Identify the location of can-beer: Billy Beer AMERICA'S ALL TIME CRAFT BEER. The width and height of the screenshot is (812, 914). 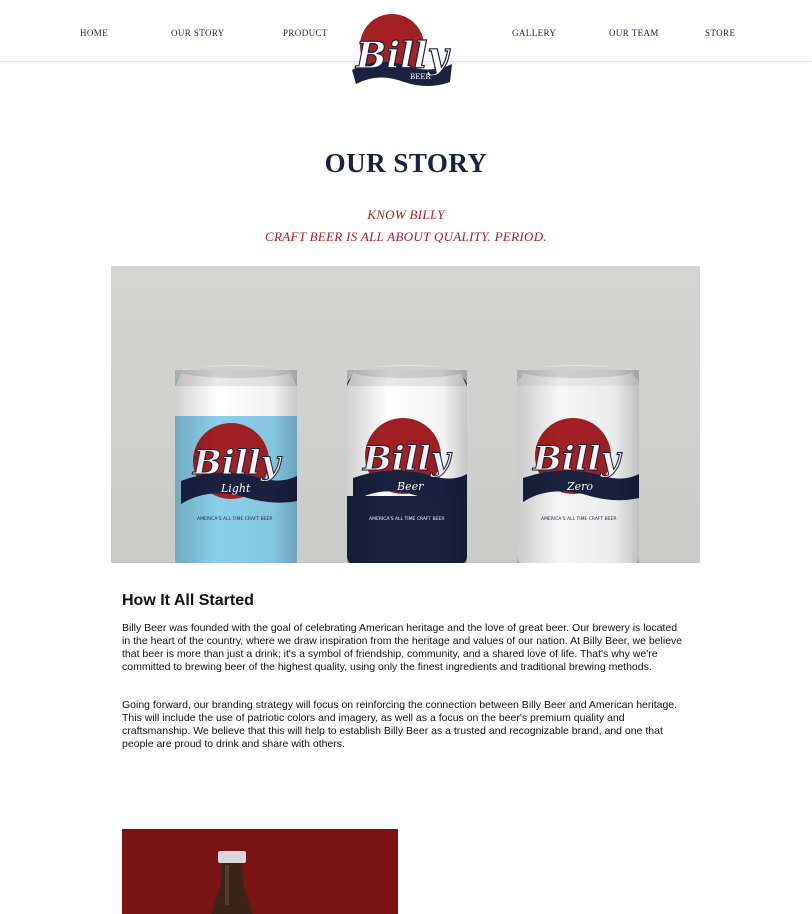
(407, 464).